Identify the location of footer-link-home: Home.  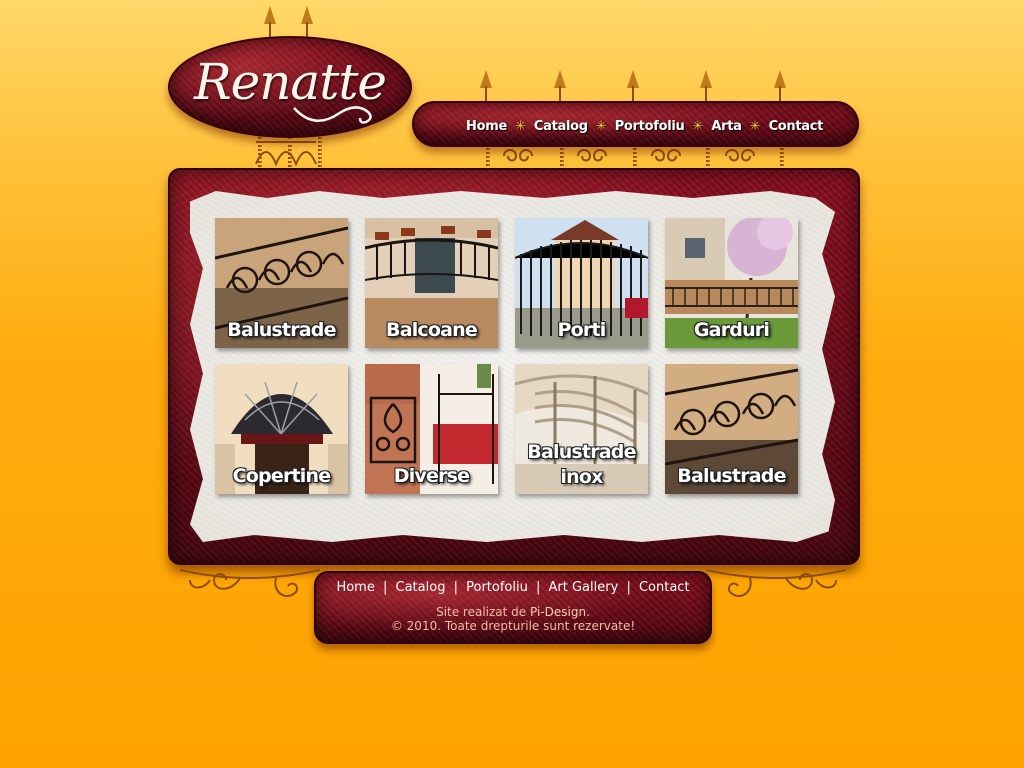
(355, 587).